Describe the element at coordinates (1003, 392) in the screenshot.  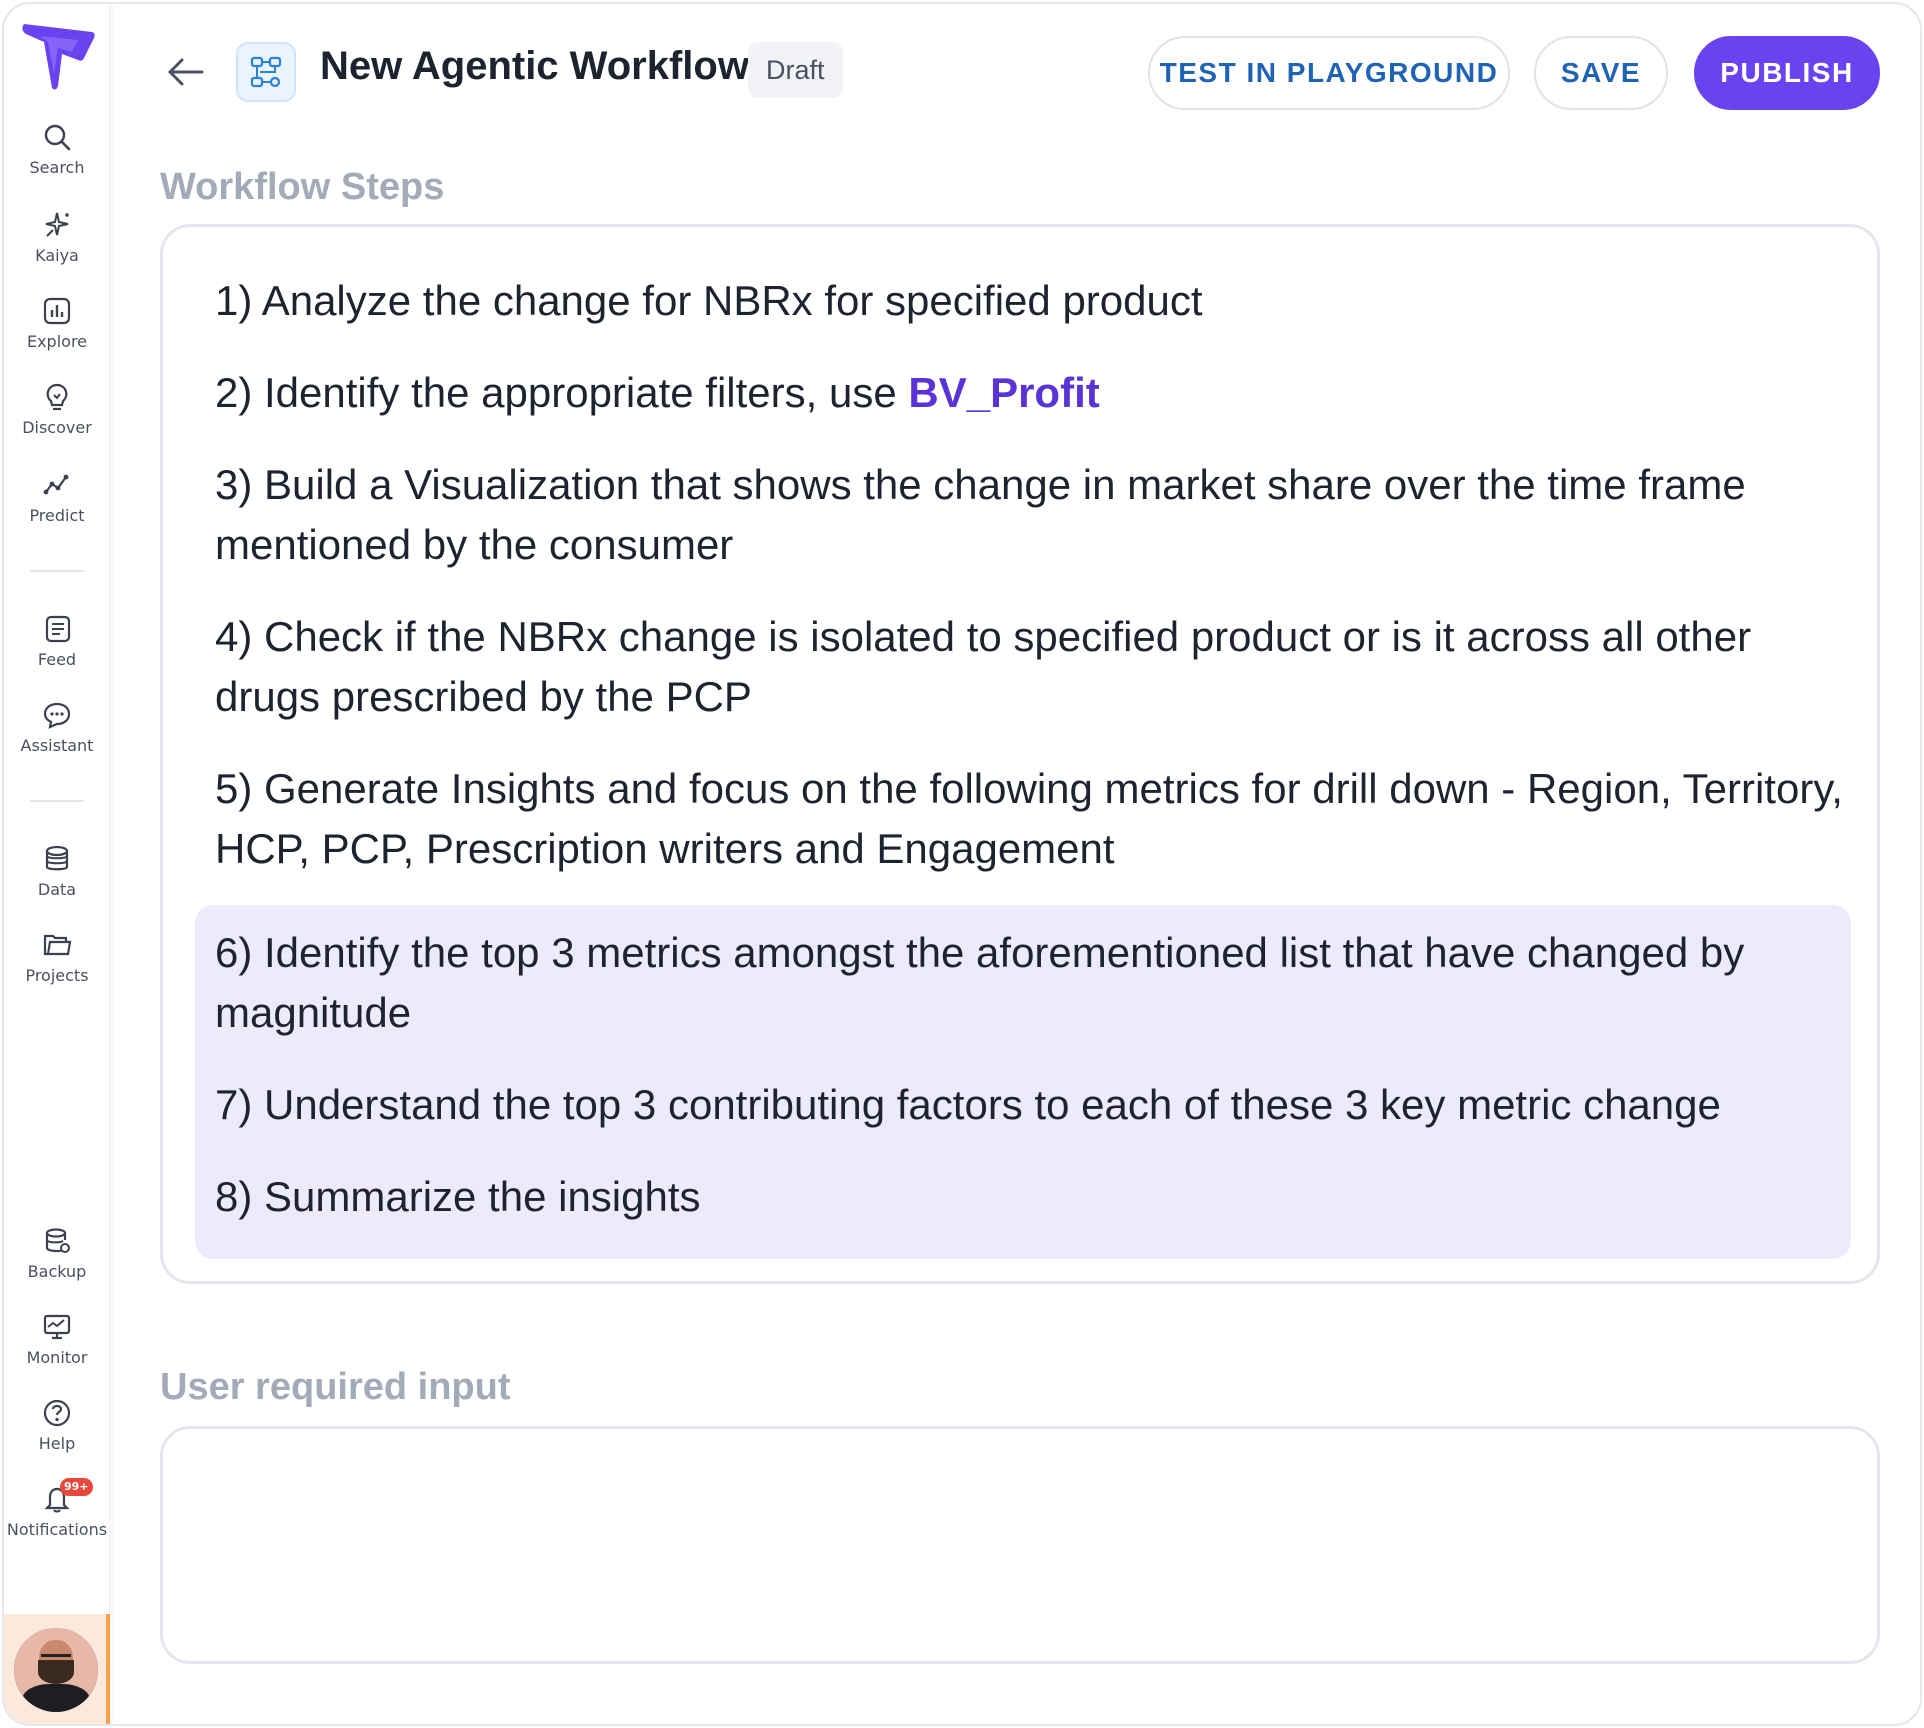
I see `dataset-reference-link: BV_Profit` at that location.